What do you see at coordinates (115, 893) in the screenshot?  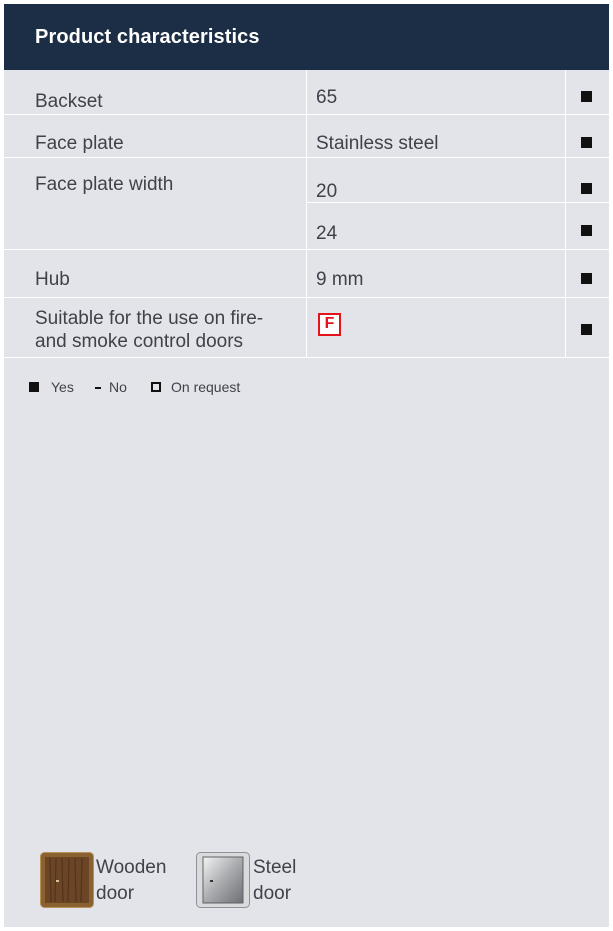 I see `wooden-door-label: door` at bounding box center [115, 893].